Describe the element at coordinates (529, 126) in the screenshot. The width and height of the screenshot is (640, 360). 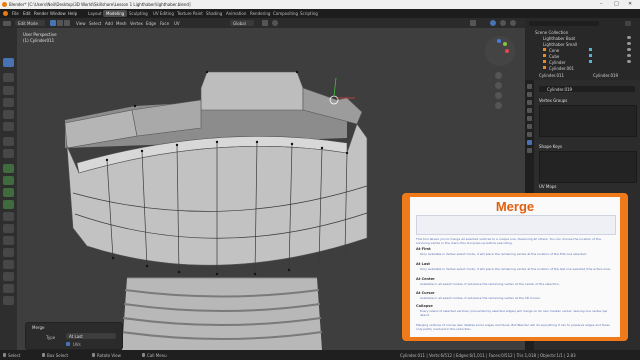
I see `object-tab-icon` at that location.